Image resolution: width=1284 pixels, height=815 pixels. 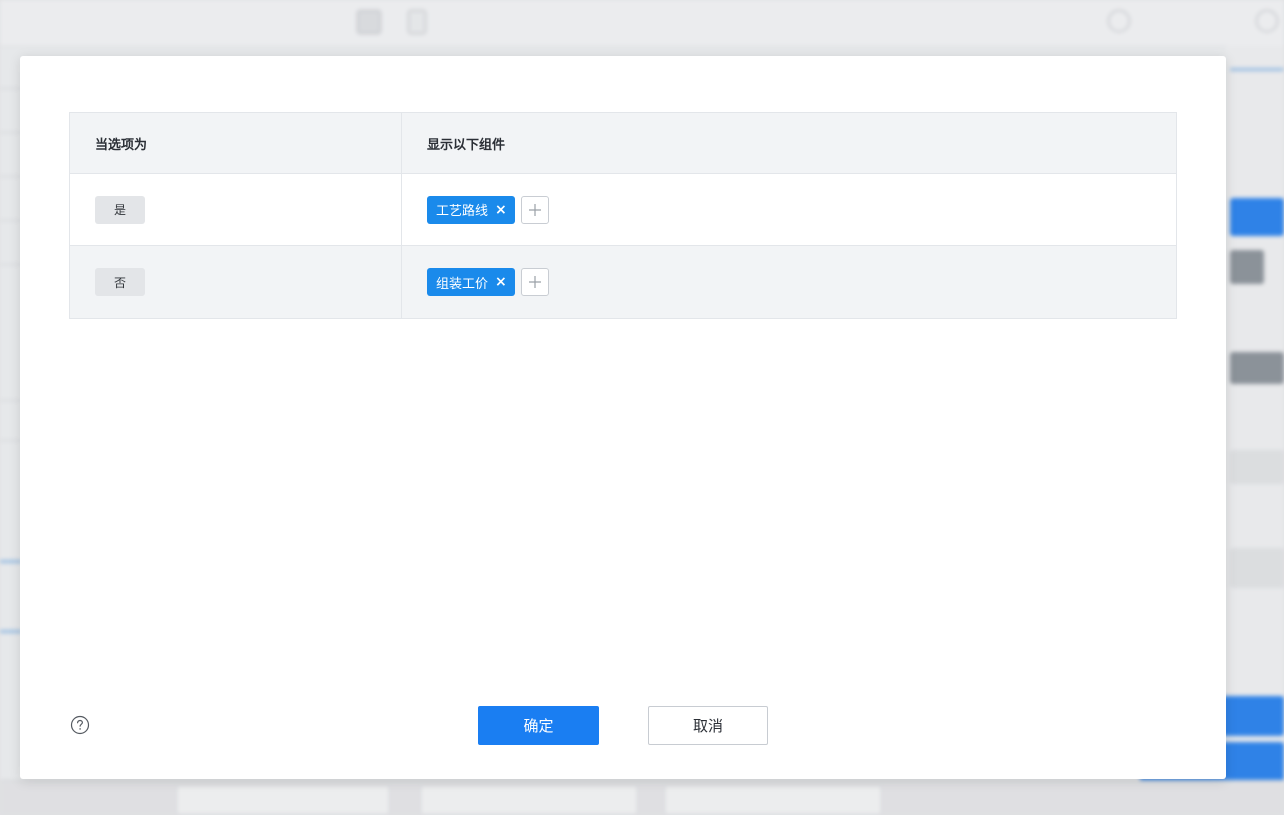 I want to click on table-row: 否 组装工价 ×, so click(x=623, y=282).